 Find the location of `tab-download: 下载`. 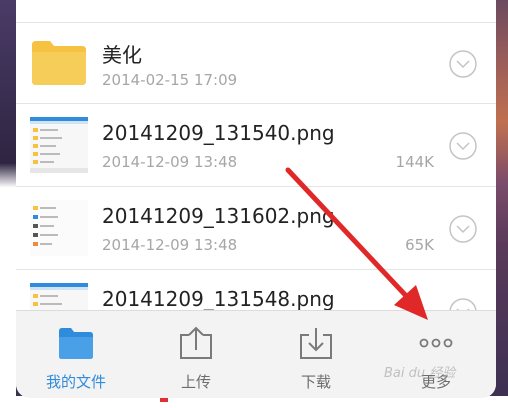

tab-download: 下载 is located at coordinates (316, 354).